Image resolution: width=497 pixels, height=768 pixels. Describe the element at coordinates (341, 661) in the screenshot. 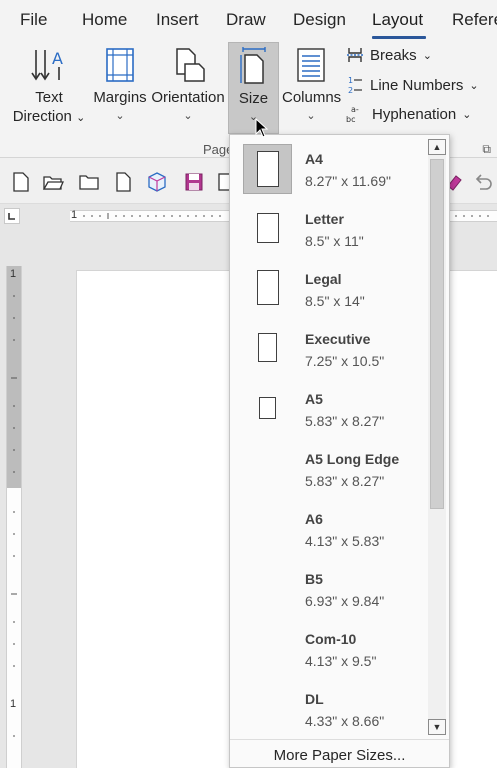

I see `paper-size-dims: 4.13" x 9.5"` at that location.